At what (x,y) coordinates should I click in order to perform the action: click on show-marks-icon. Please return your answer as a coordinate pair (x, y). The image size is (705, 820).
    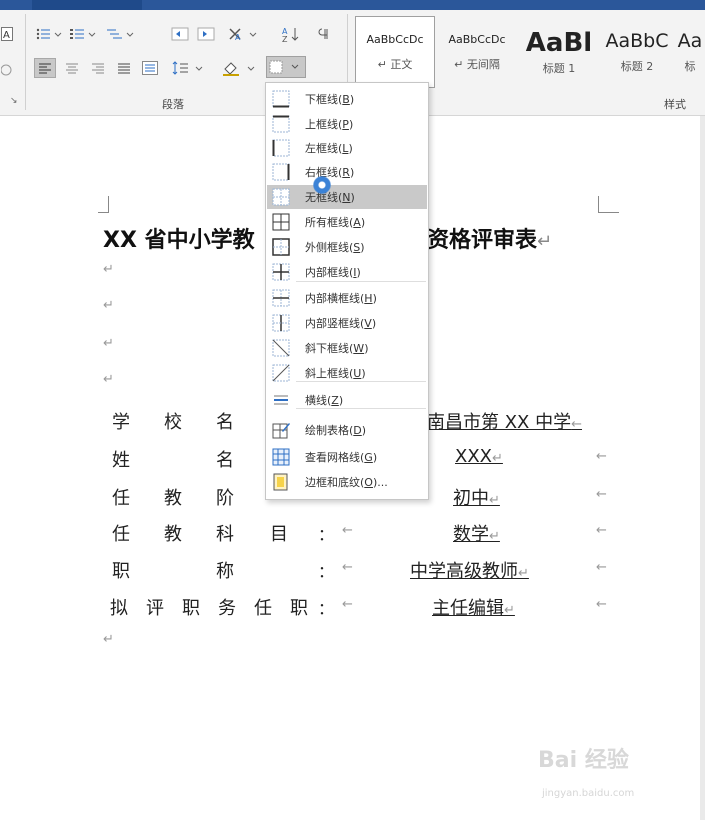
    Looking at the image, I should click on (323, 34).